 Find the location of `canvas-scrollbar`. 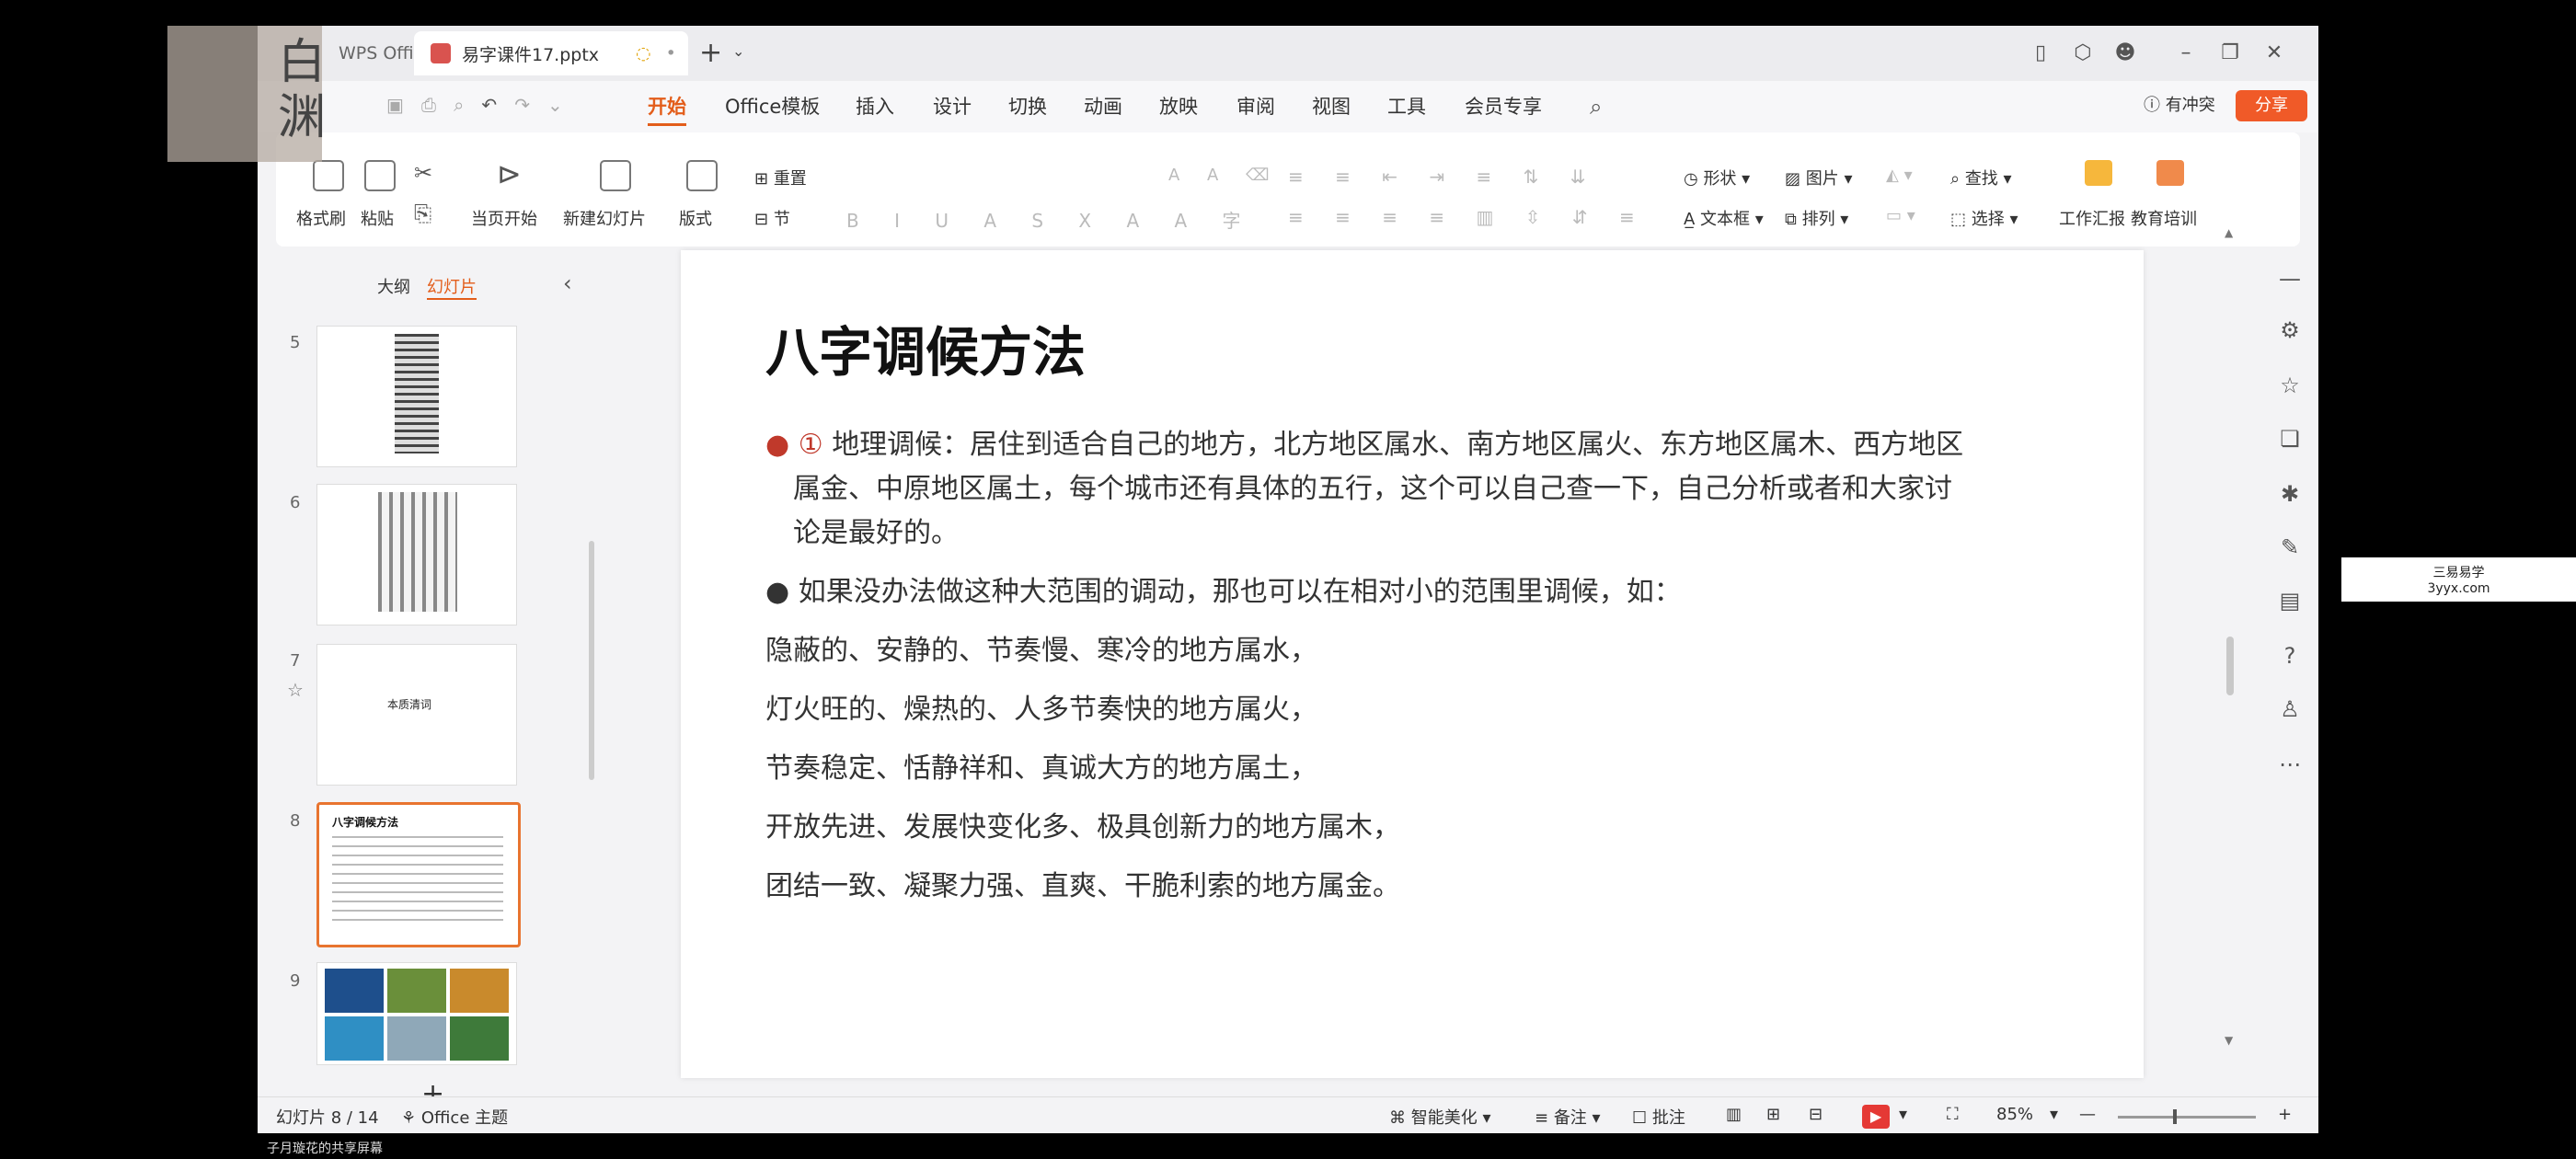

canvas-scrollbar is located at coordinates (2230, 666).